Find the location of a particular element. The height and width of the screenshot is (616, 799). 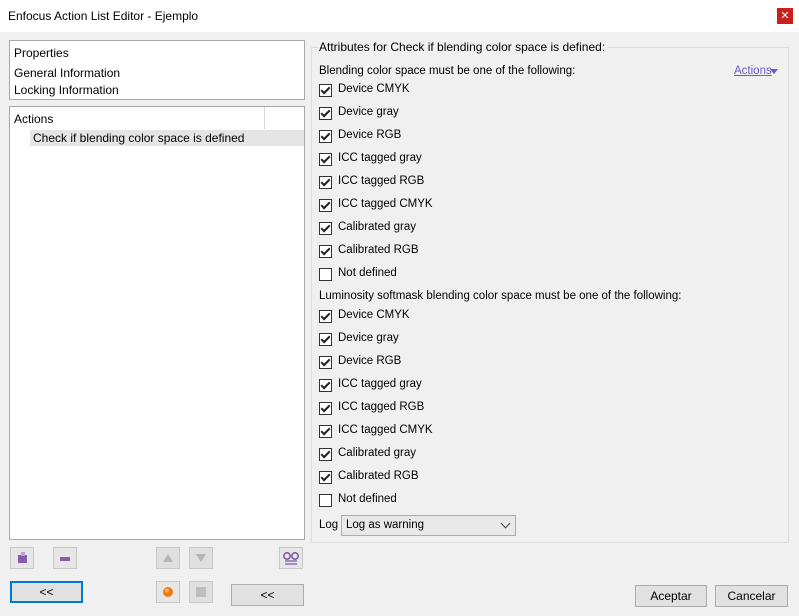

move-down-button is located at coordinates (201, 558).